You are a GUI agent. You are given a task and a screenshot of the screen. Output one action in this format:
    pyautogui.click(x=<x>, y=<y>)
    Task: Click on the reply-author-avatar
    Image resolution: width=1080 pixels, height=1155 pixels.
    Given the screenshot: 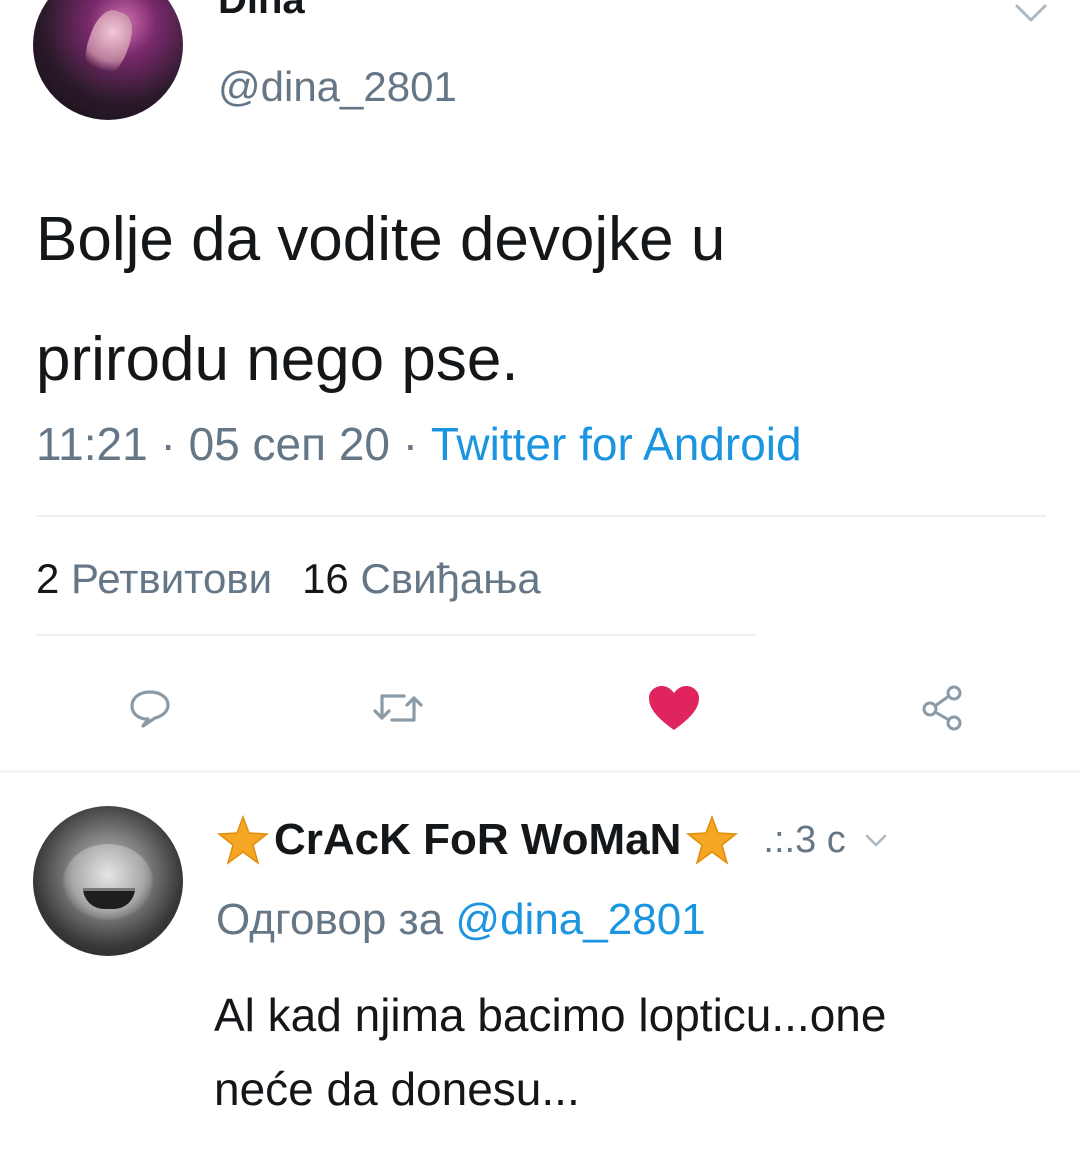 What is the action you would take?
    pyautogui.click(x=108, y=881)
    